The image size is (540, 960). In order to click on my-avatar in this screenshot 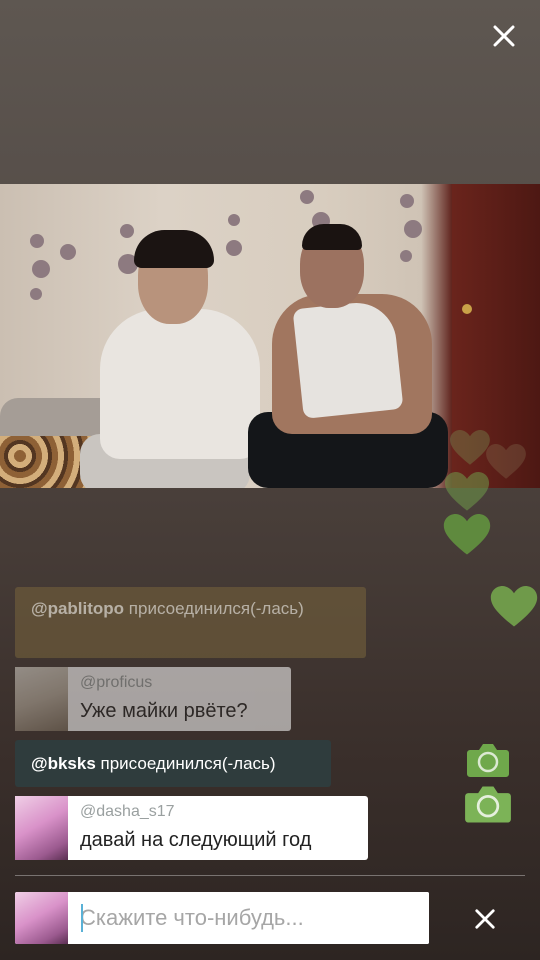, I will do `click(41, 918)`.